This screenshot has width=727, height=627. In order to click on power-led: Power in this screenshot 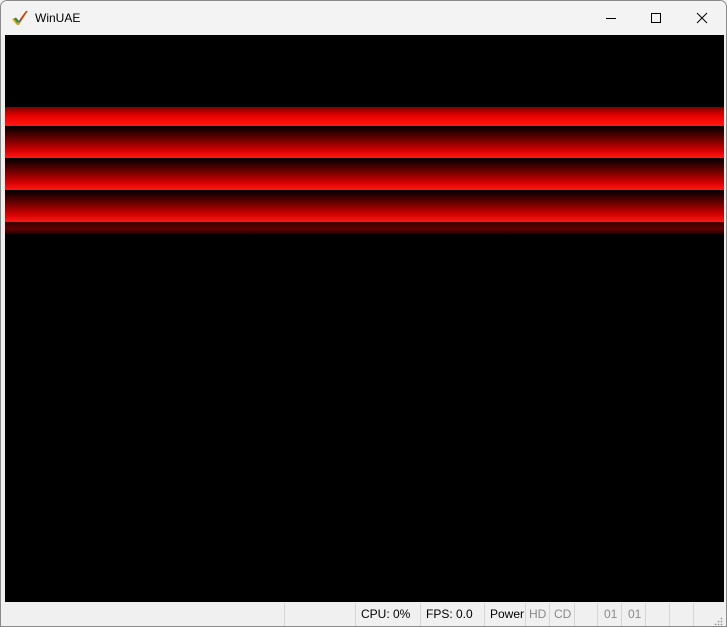, I will do `click(504, 614)`.